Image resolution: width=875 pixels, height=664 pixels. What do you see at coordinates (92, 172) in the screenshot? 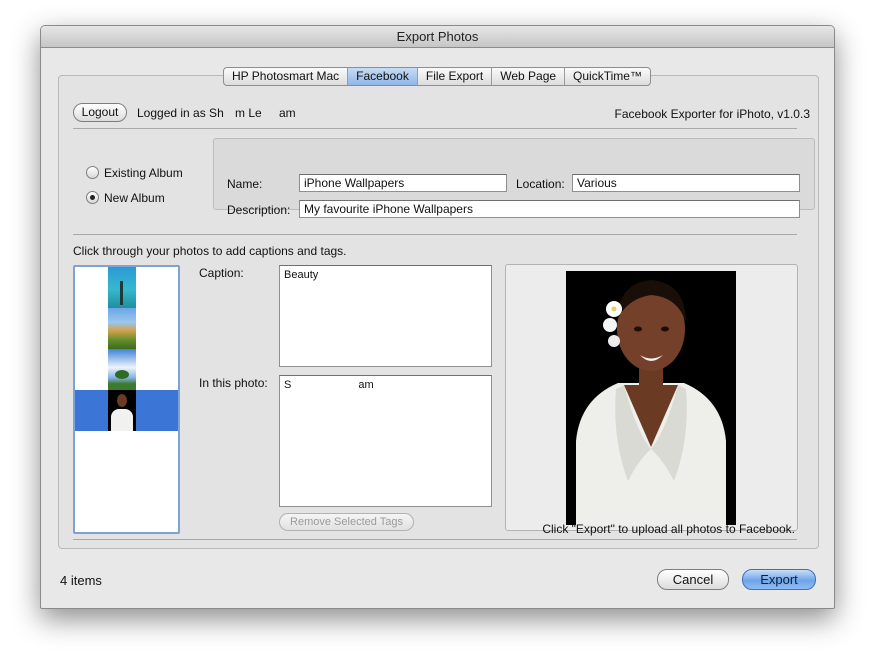
I see `existing-album-radio` at bounding box center [92, 172].